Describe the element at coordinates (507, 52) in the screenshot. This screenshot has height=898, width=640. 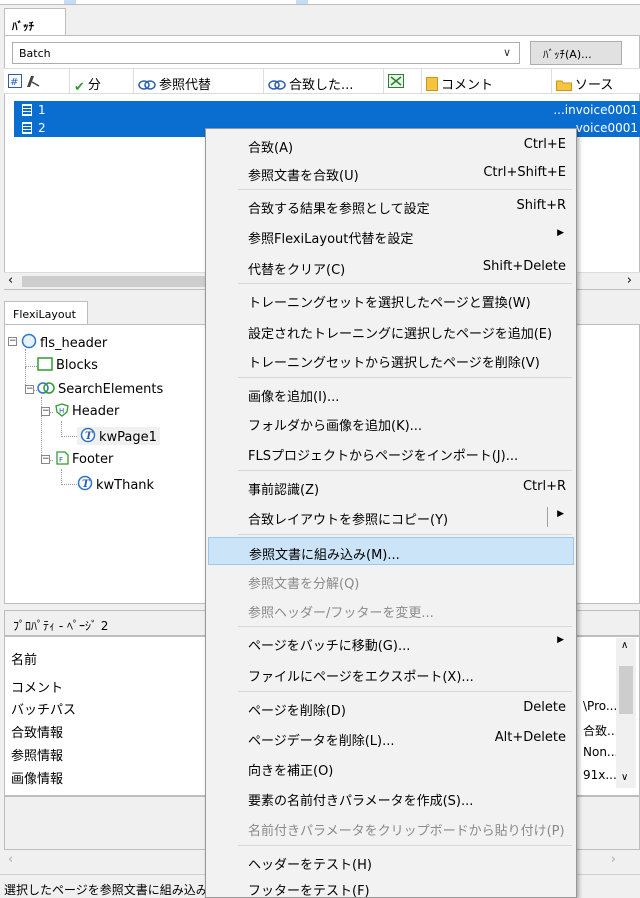
I see `chevron-down-icon: ∨` at that location.